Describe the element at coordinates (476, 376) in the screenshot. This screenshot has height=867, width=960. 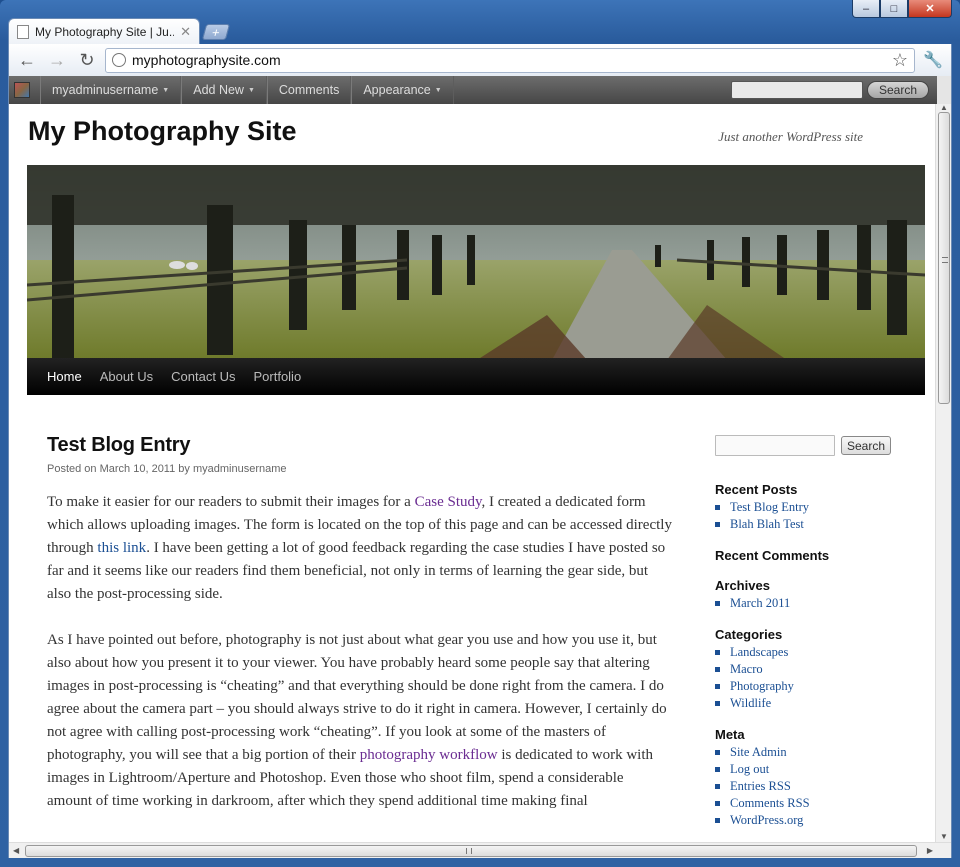
I see `main-navigation: Home About Us Contact Us Portfolio` at that location.